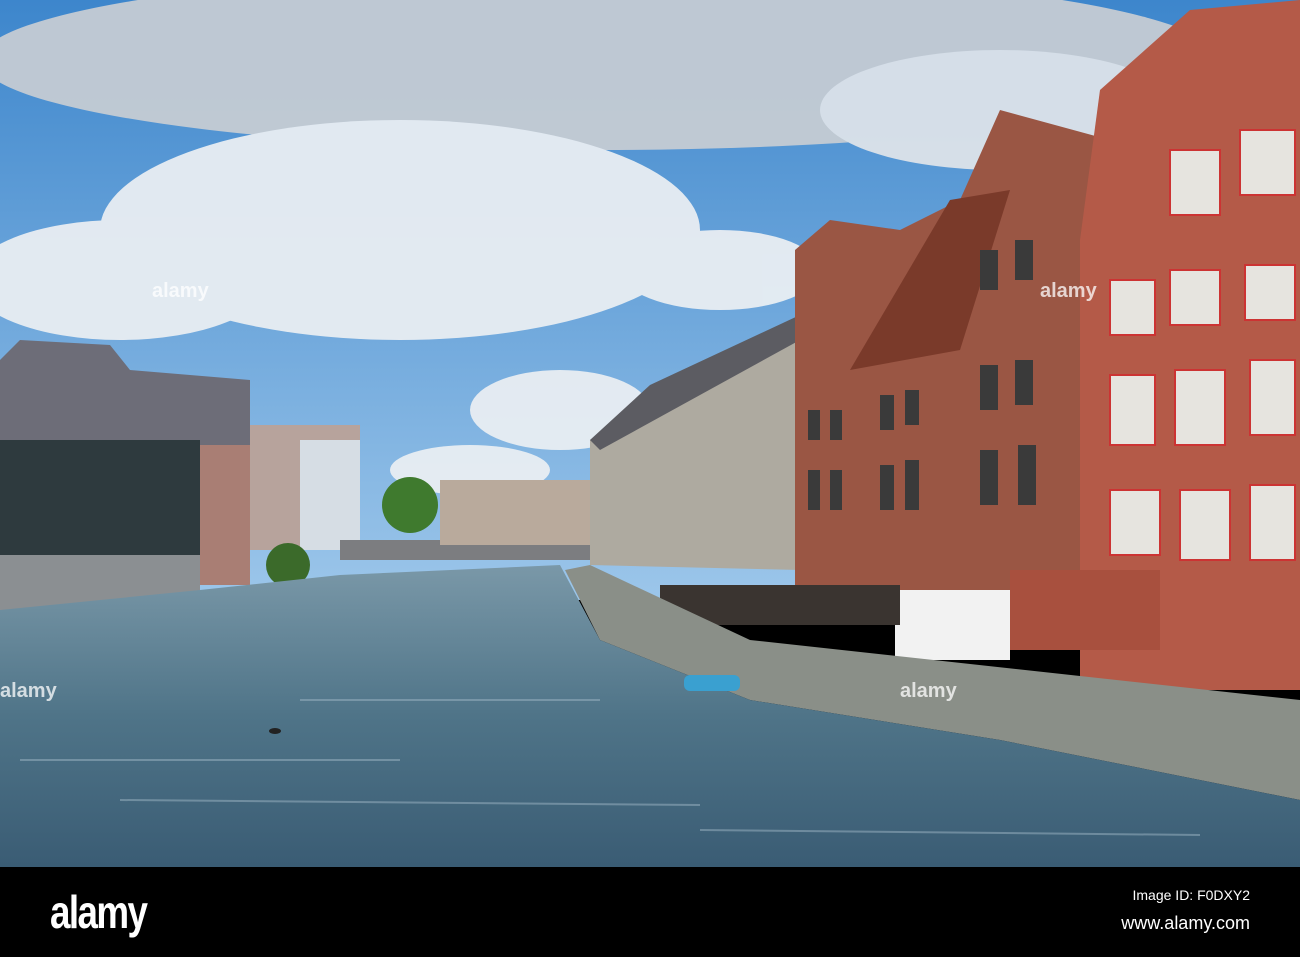  What do you see at coordinates (99, 912) in the screenshot?
I see `alamy-logo: alamy` at bounding box center [99, 912].